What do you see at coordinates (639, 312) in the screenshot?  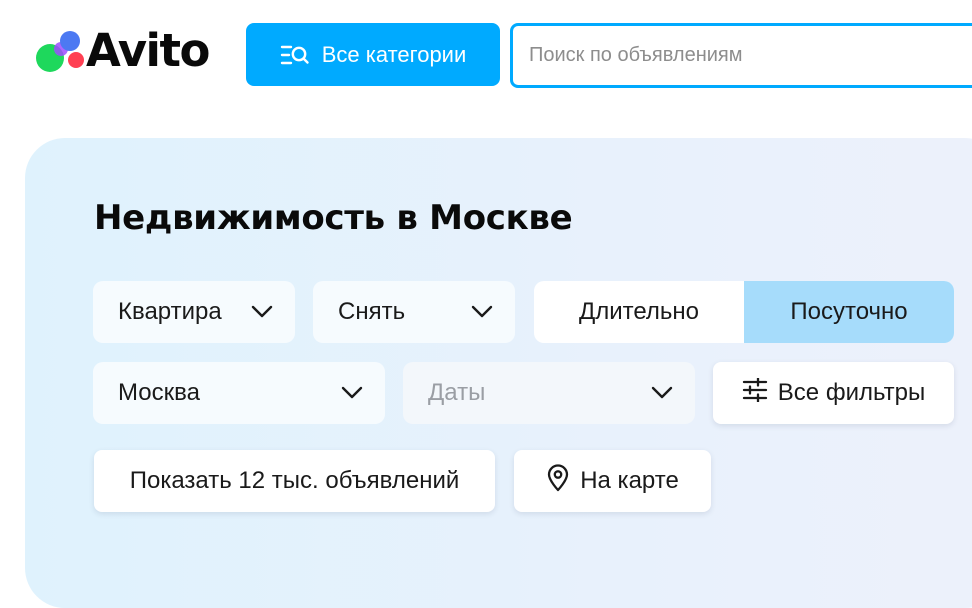 I see `rent-period-long: Длительно` at bounding box center [639, 312].